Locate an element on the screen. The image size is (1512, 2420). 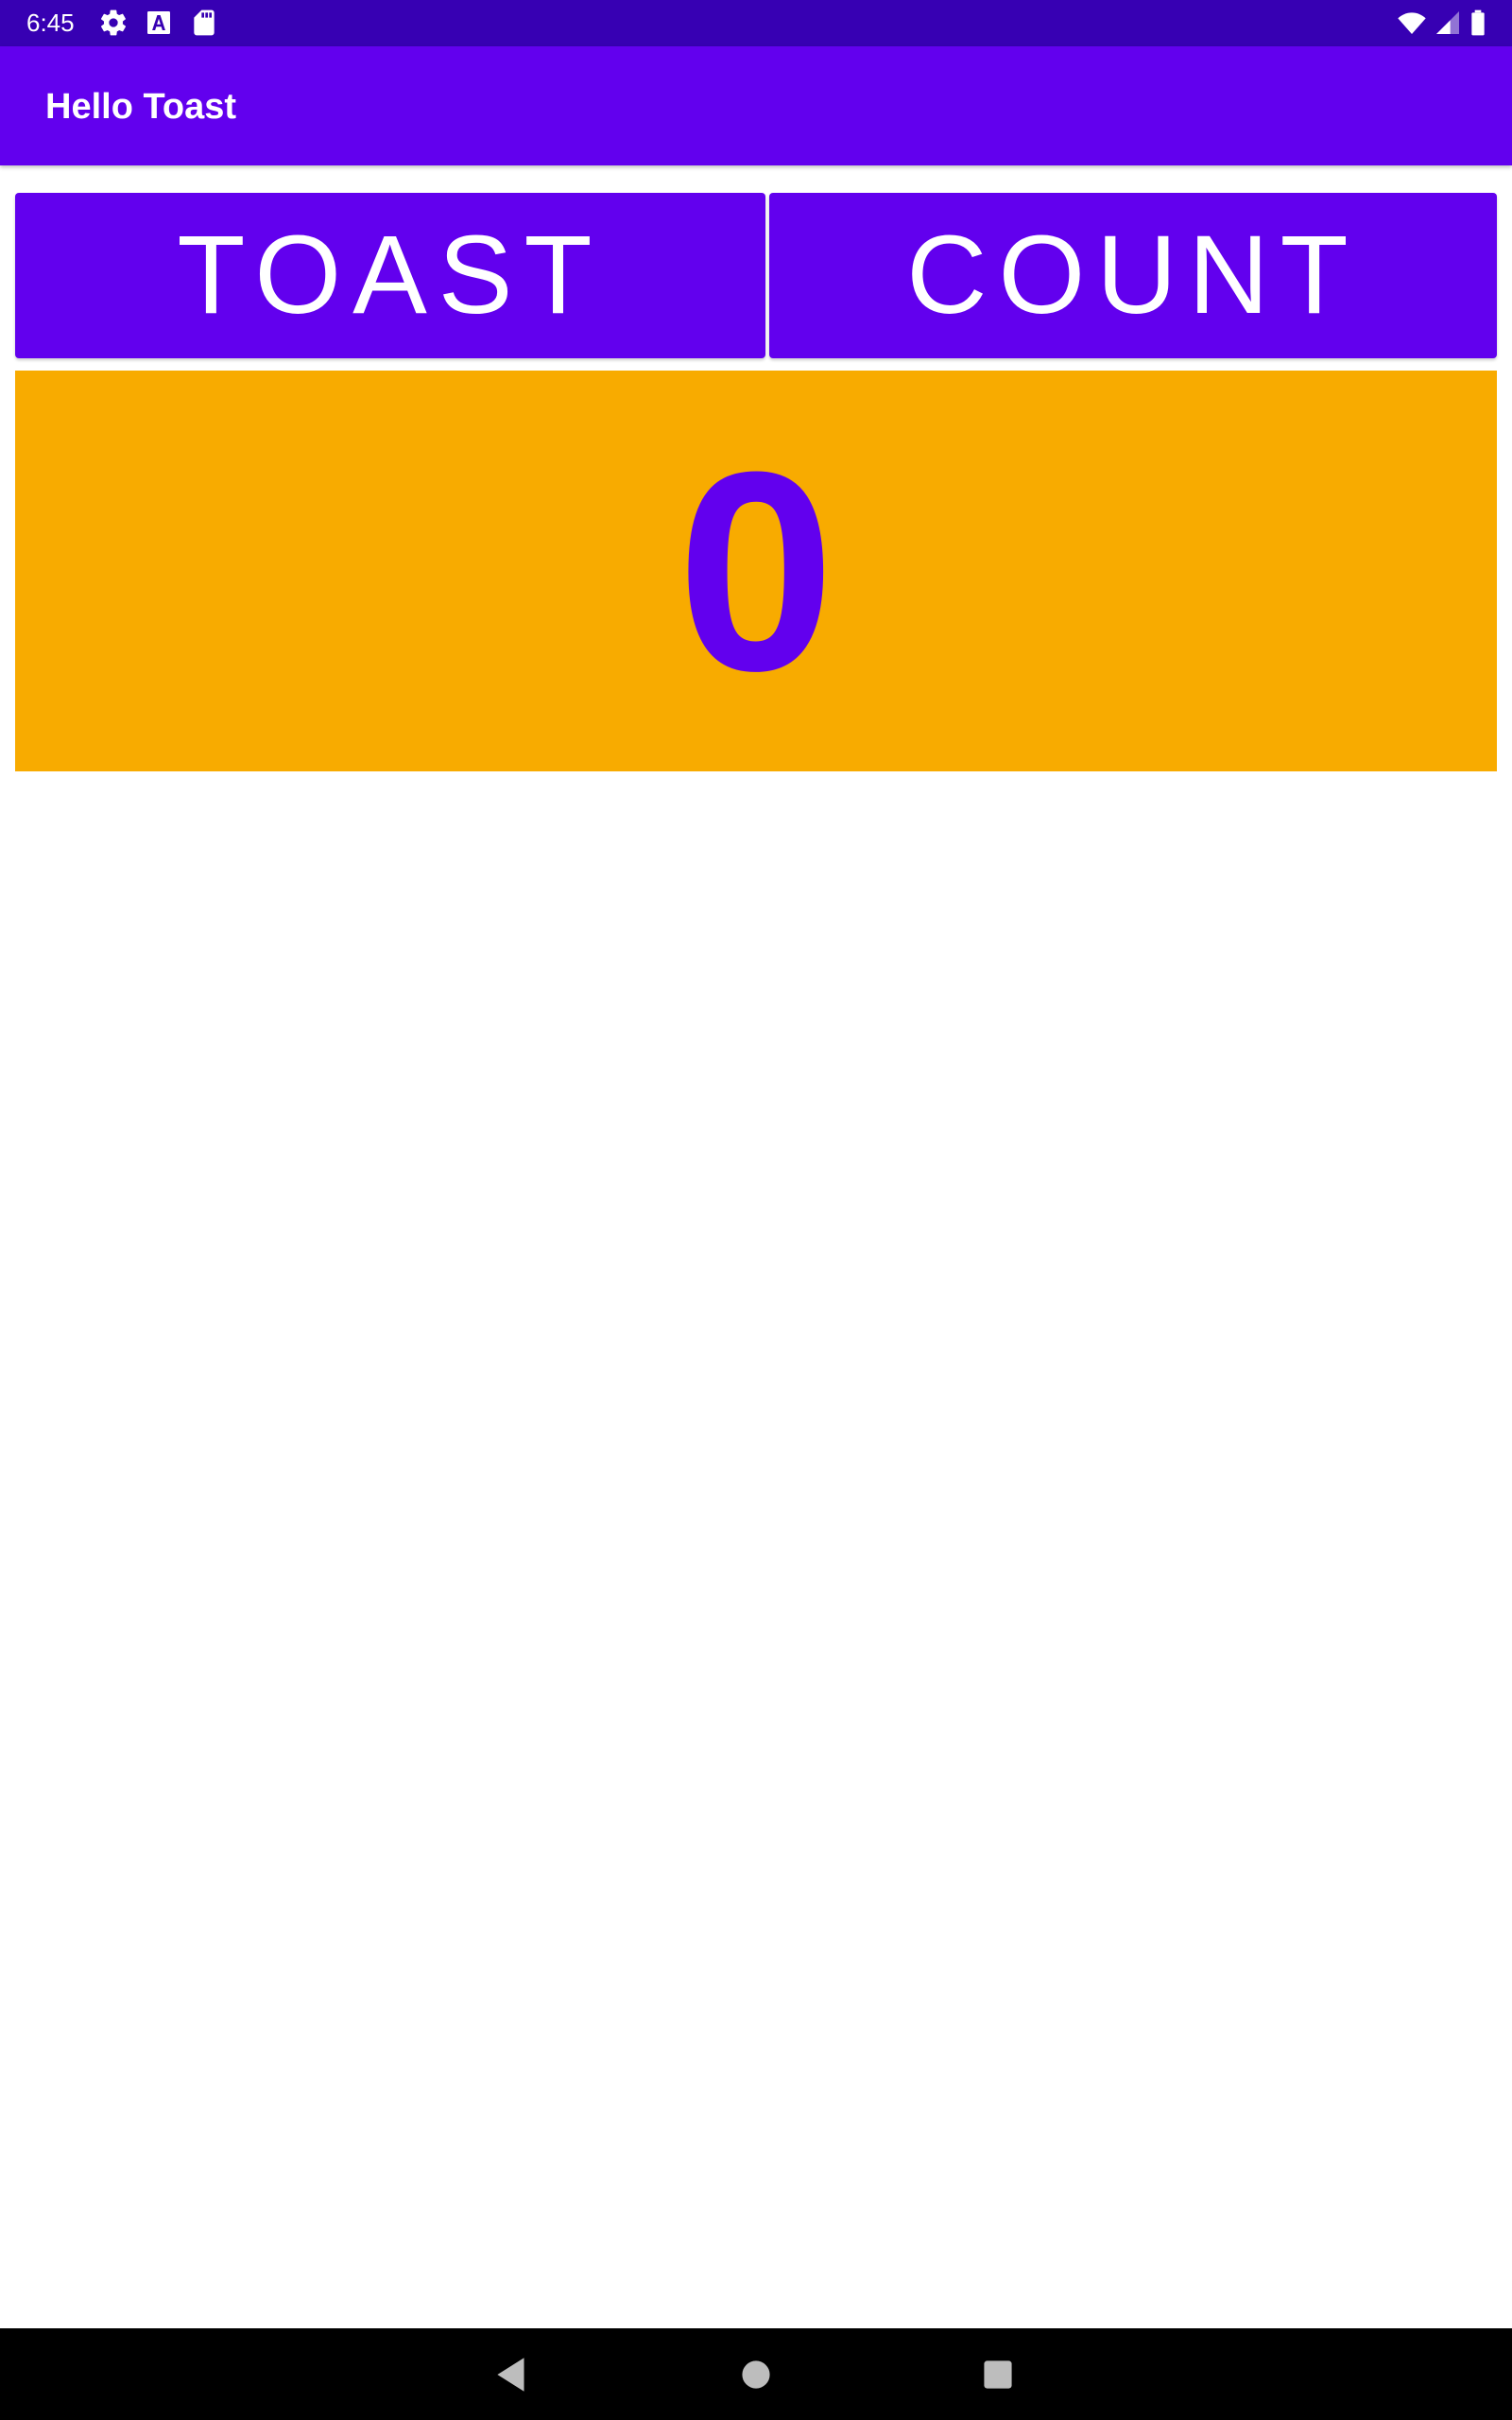
status-time: 6:45 is located at coordinates (50, 23).